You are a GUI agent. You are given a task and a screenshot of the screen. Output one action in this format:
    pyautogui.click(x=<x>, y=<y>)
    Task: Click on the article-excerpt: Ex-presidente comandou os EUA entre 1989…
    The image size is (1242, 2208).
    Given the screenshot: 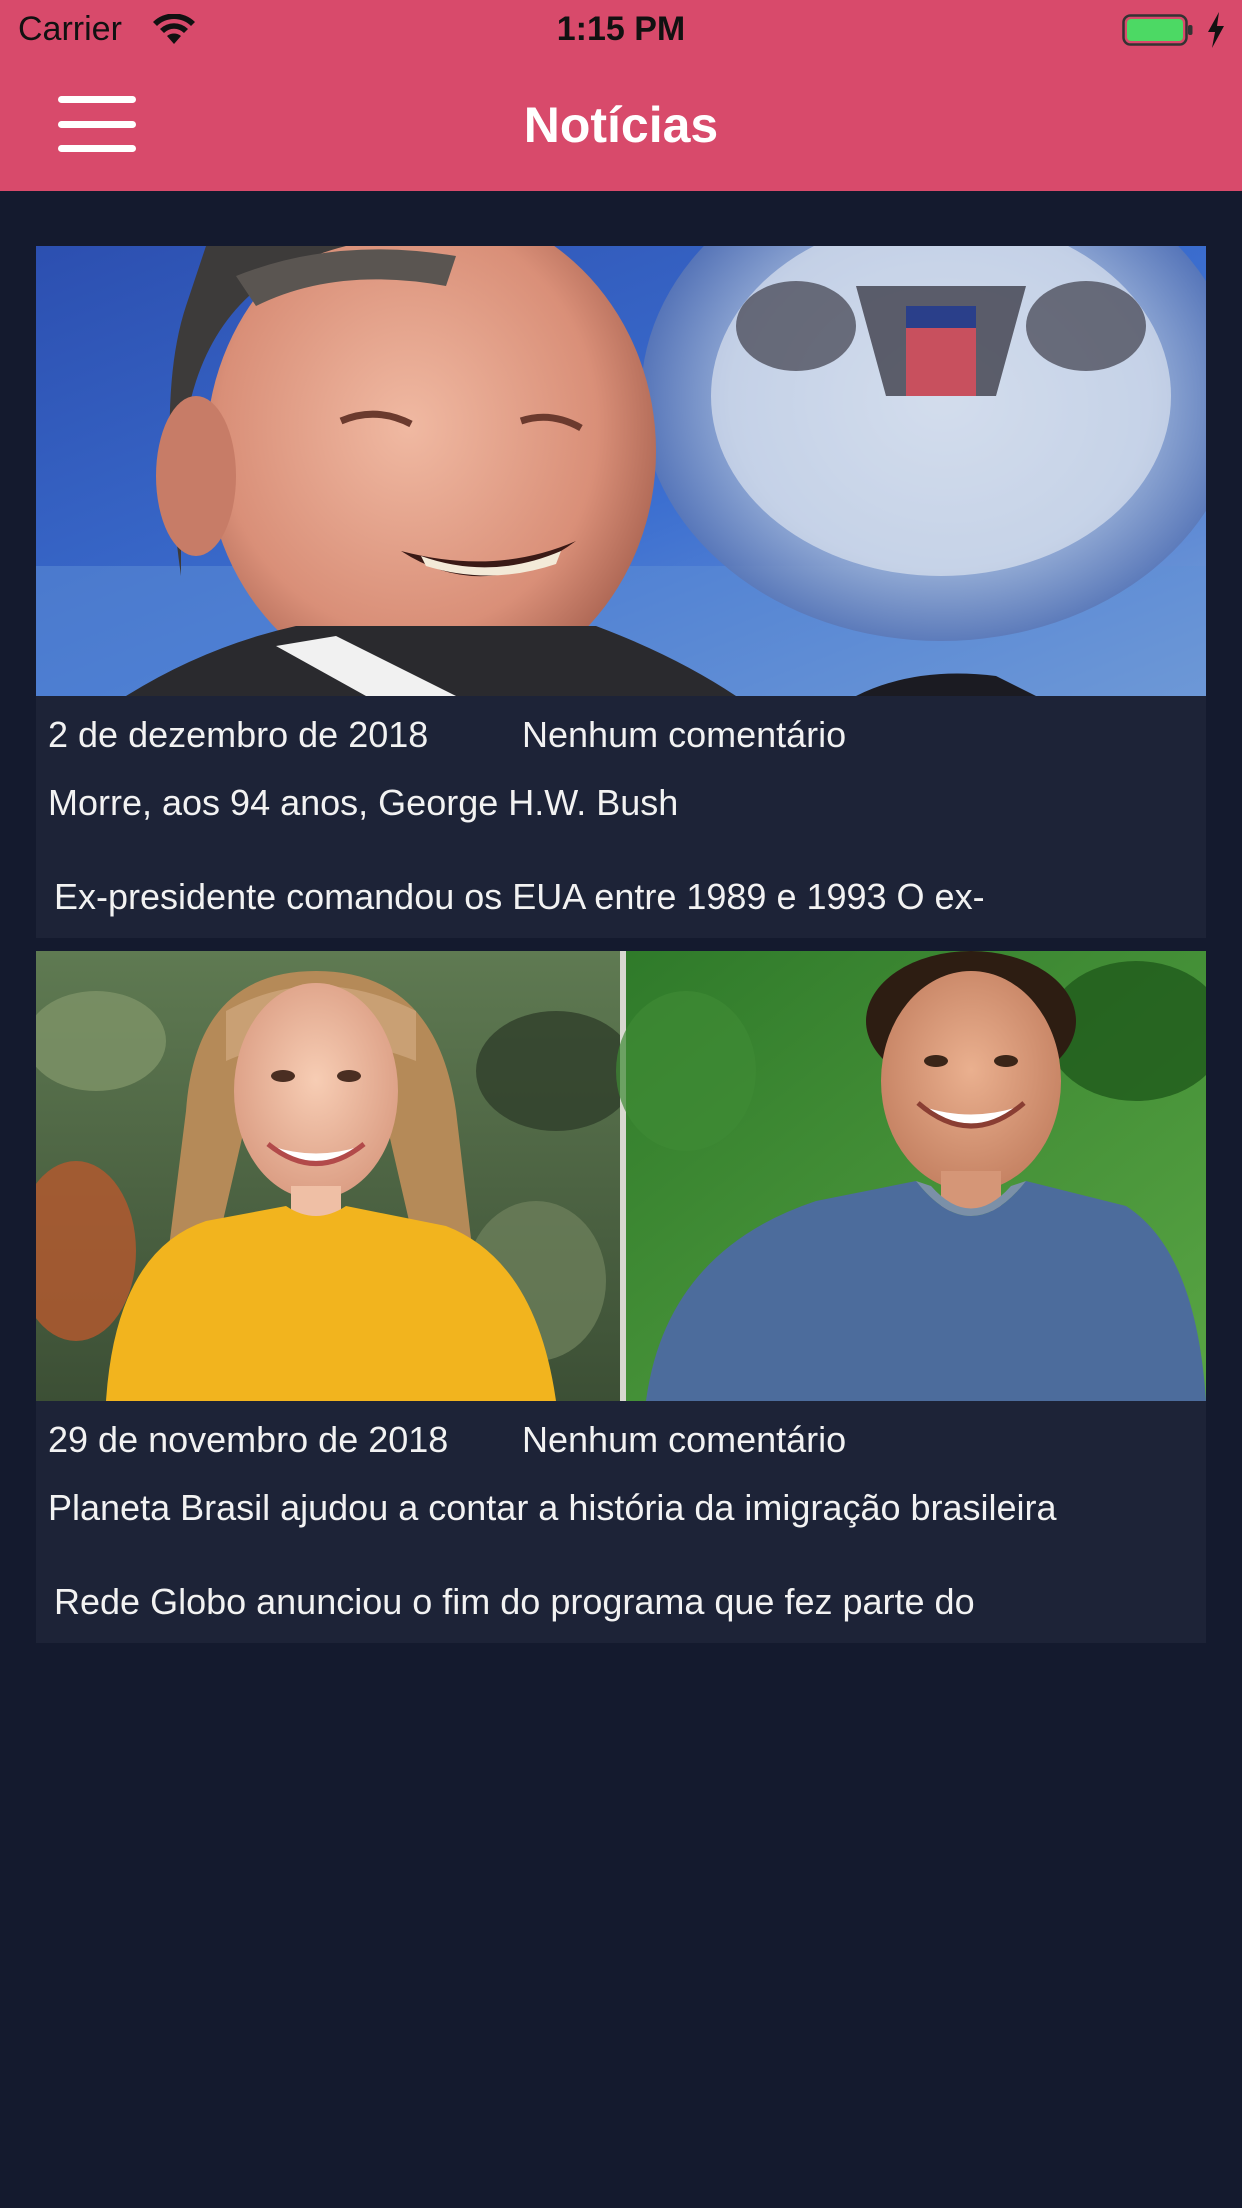 What is the action you would take?
    pyautogui.click(x=519, y=896)
    